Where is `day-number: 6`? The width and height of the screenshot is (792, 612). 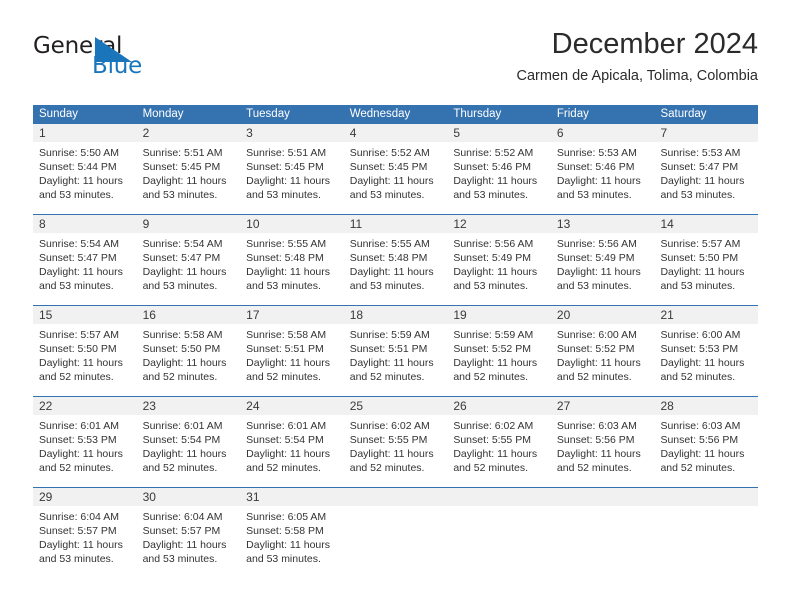 day-number: 6 is located at coordinates (603, 133).